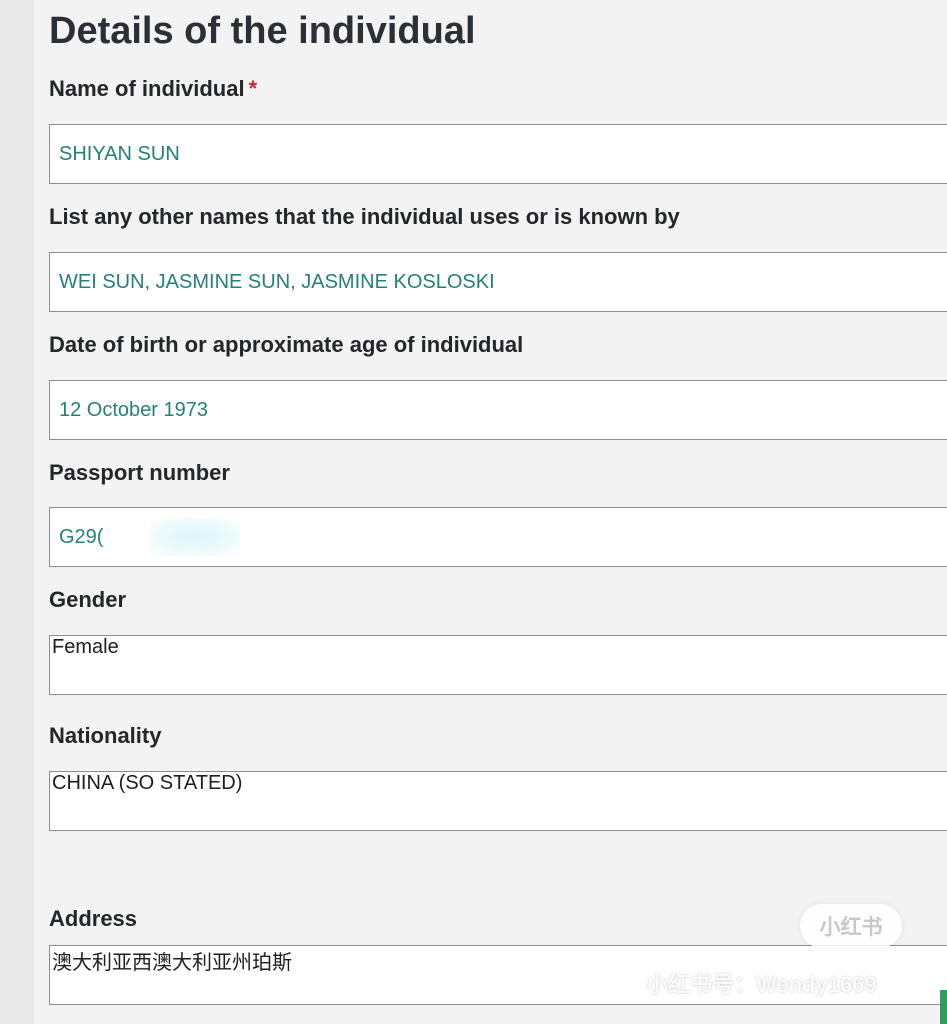  I want to click on address-label: Address, so click(93, 918).